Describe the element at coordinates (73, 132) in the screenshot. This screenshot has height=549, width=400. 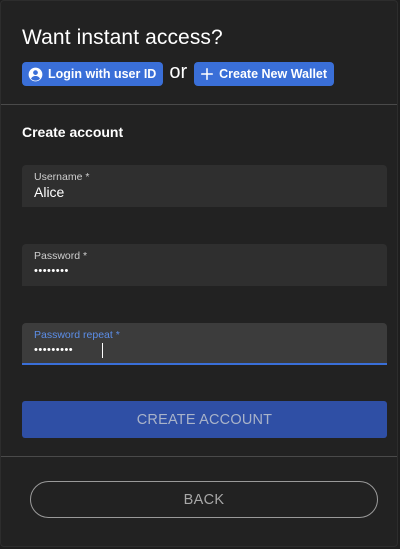
I see `section-title: Create account` at that location.